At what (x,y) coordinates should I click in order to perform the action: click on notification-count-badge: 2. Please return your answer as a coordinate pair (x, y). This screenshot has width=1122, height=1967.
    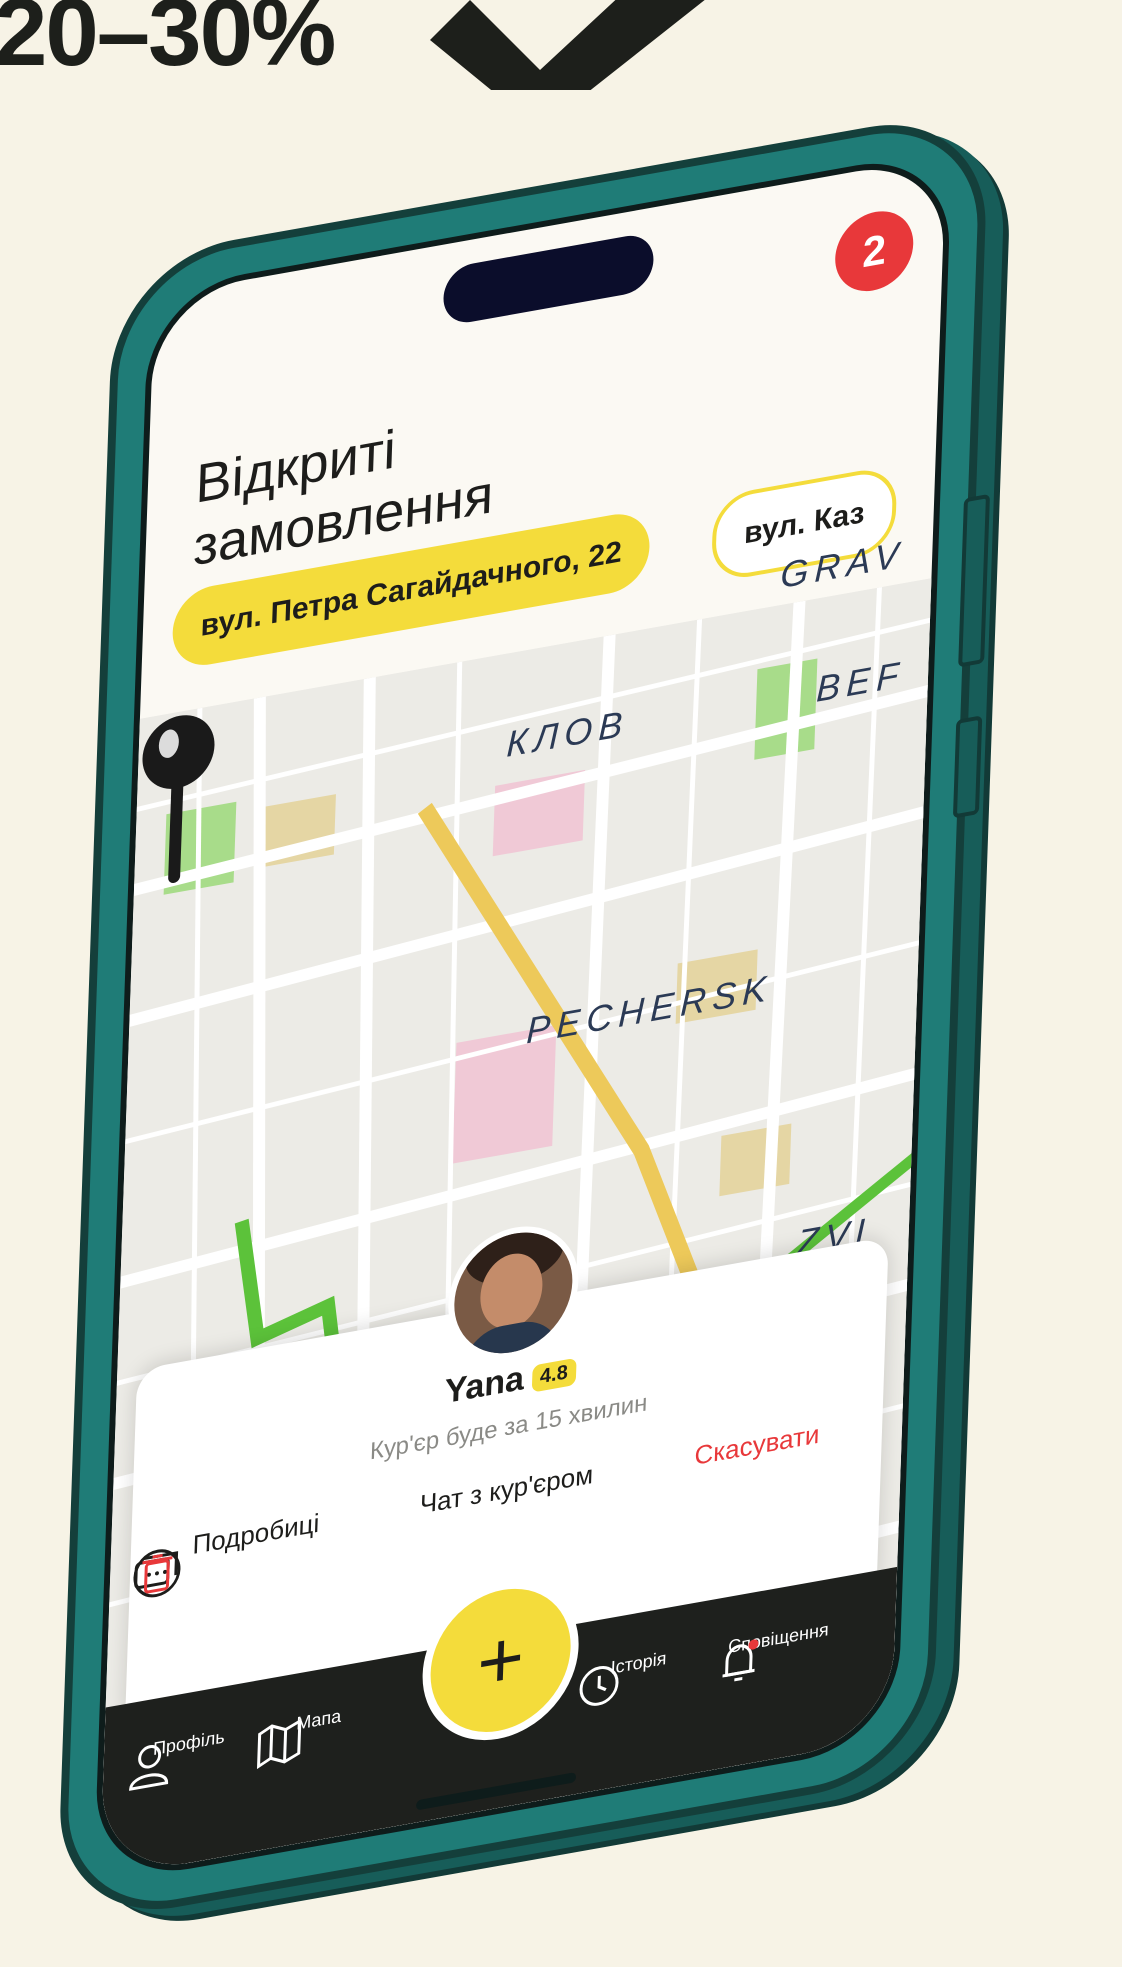
    Looking at the image, I should click on (874, 251).